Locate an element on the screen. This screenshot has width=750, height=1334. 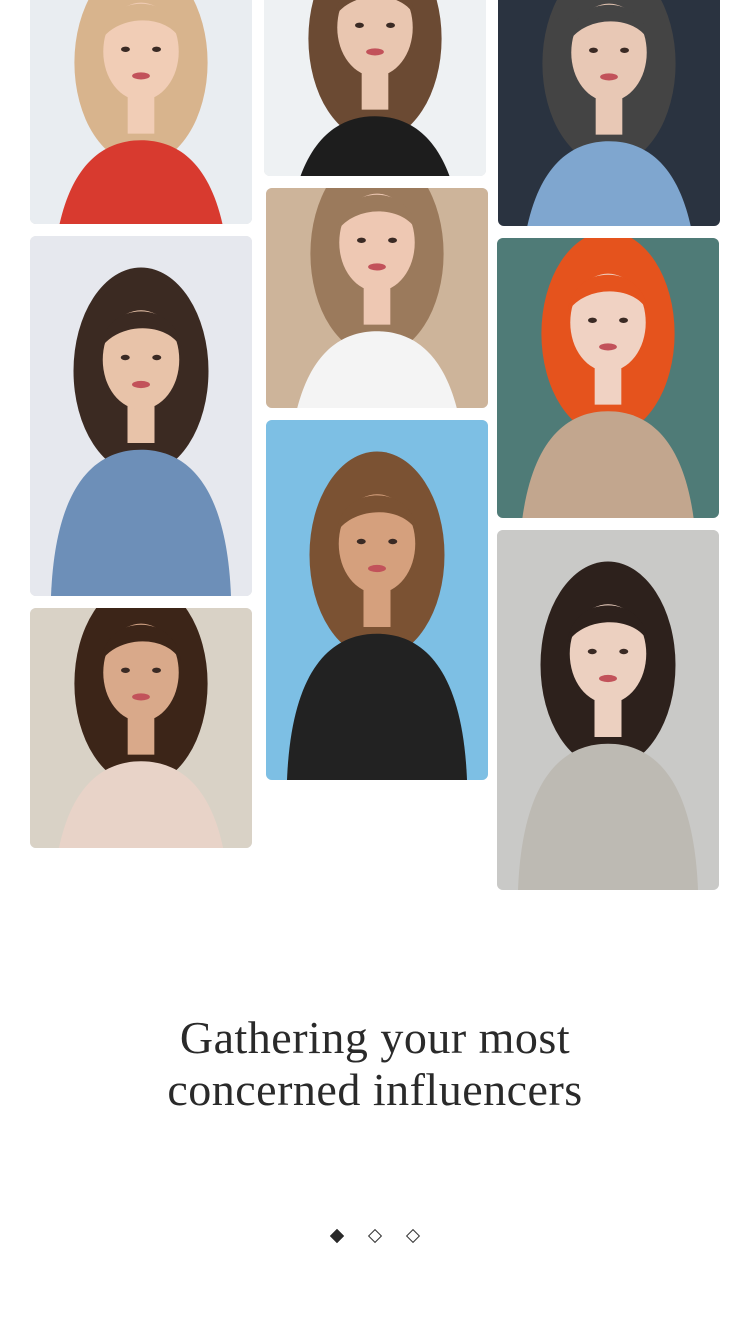
influencer-photo-woman-denim-jacket-patches is located at coordinates (141, 416).